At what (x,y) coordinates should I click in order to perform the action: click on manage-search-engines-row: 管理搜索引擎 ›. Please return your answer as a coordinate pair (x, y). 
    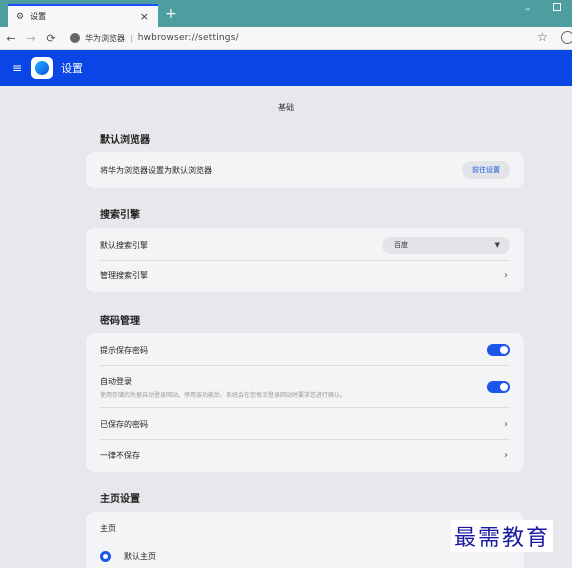
    Looking at the image, I should click on (305, 275).